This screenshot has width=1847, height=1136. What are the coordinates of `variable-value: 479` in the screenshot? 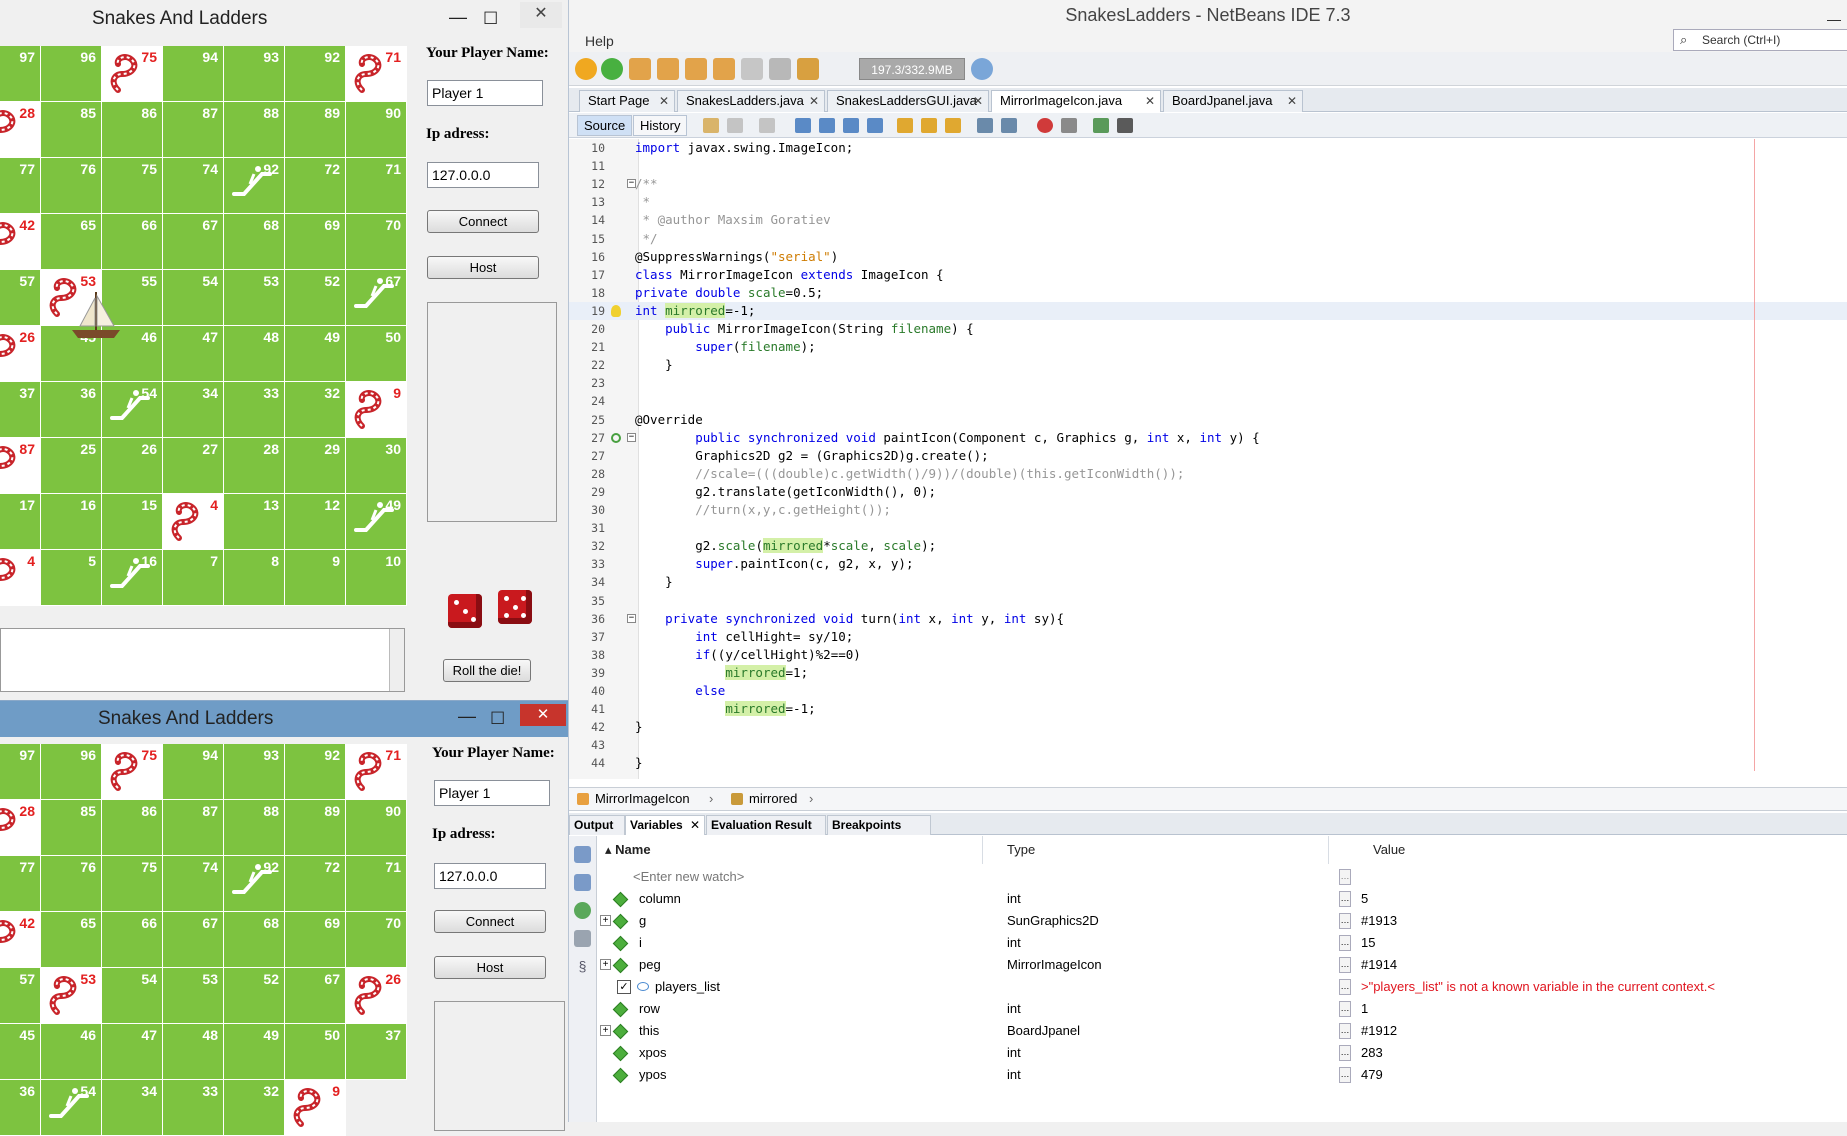 It's located at (1372, 1075).